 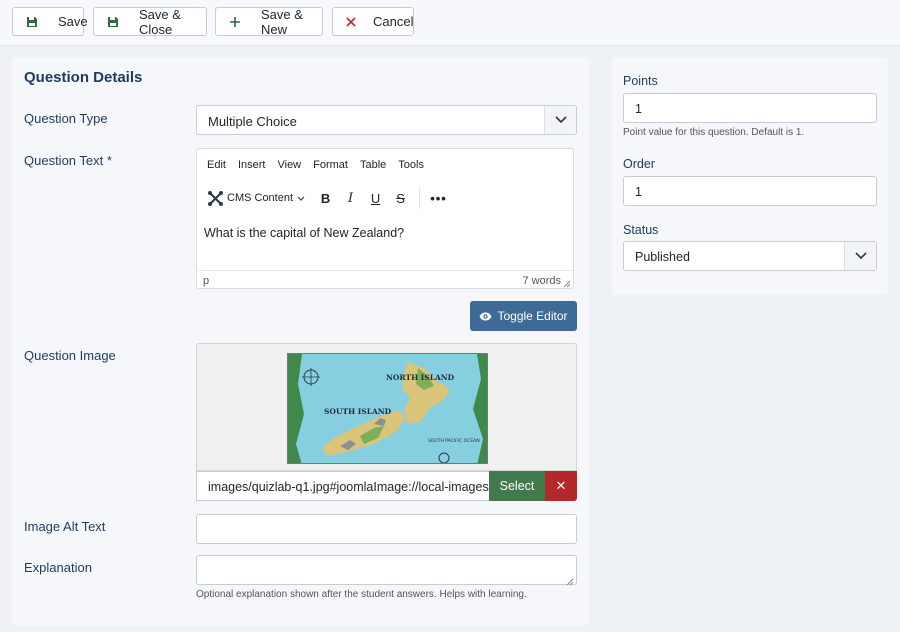 I want to click on save-close-label: Save & Close, so click(x=160, y=21).